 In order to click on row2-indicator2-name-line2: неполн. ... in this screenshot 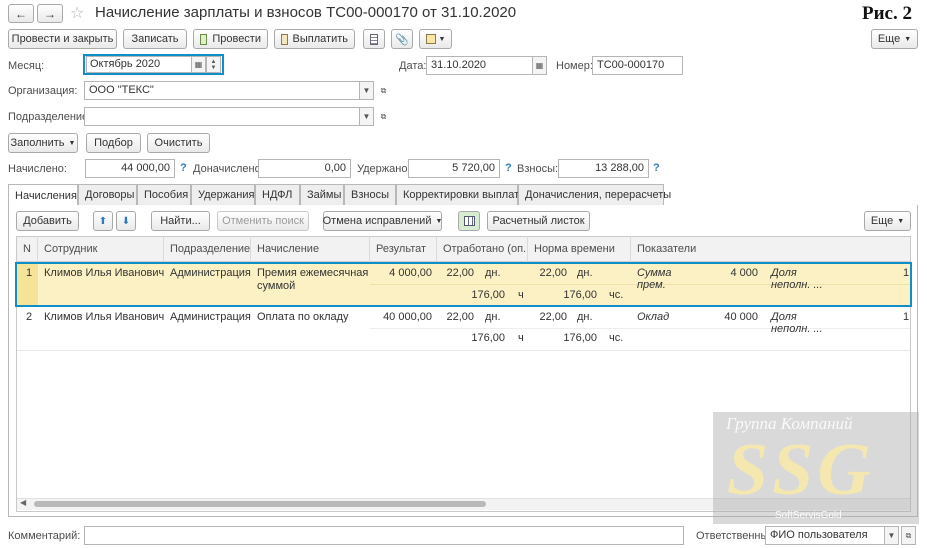, I will do `click(797, 329)`.